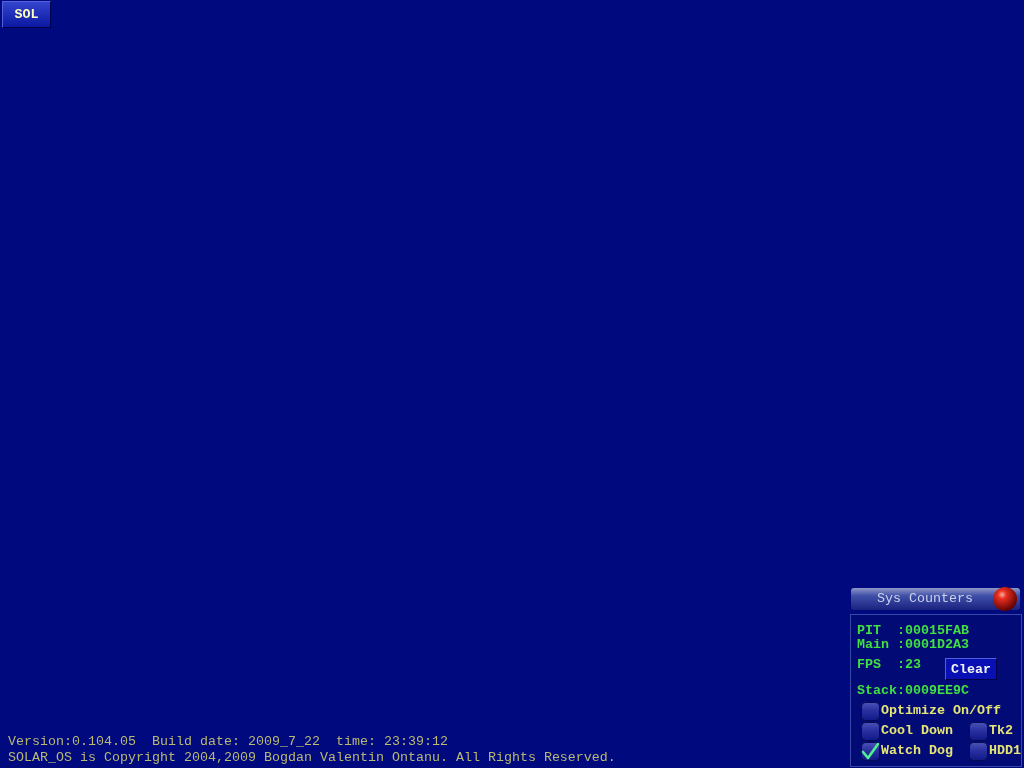  What do you see at coordinates (917, 751) in the screenshot?
I see `option-label: Watch Dog` at bounding box center [917, 751].